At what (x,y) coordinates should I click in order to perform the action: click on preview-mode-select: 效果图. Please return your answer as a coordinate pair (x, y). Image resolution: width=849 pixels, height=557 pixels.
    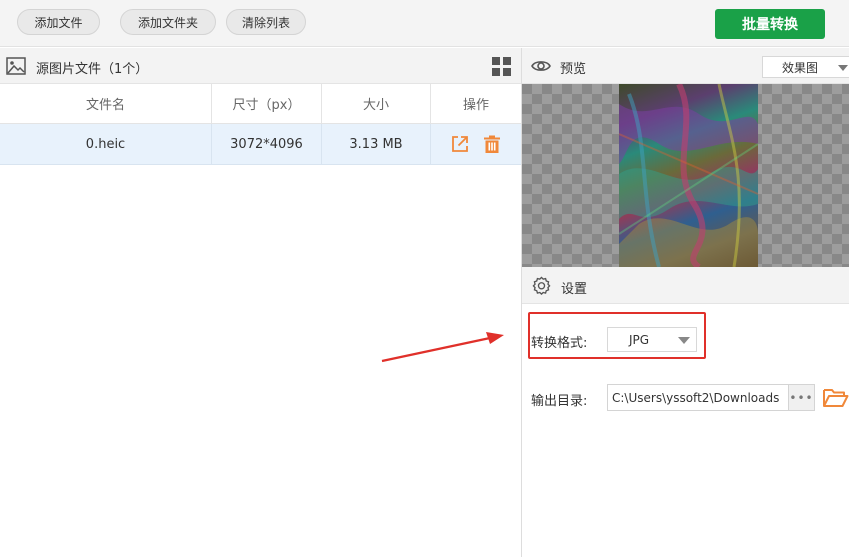
    Looking at the image, I should click on (805, 67).